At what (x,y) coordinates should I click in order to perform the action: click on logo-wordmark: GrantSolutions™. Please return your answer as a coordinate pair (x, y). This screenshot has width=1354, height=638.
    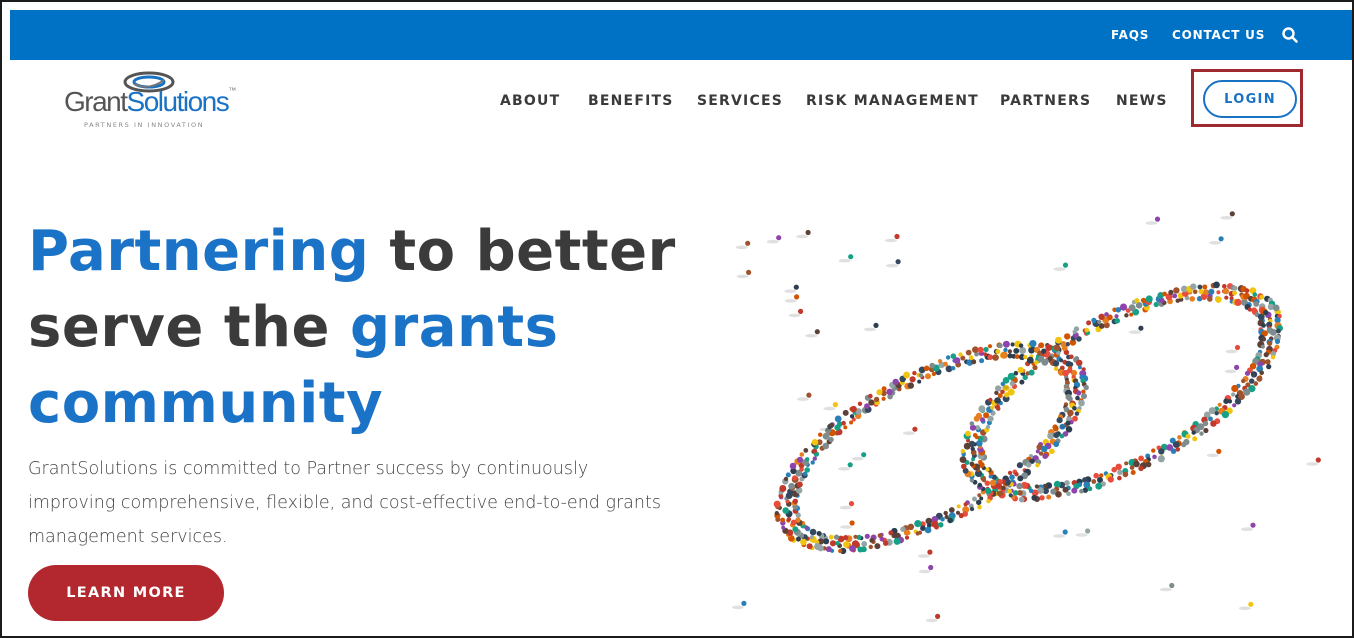
    Looking at the image, I should click on (150, 102).